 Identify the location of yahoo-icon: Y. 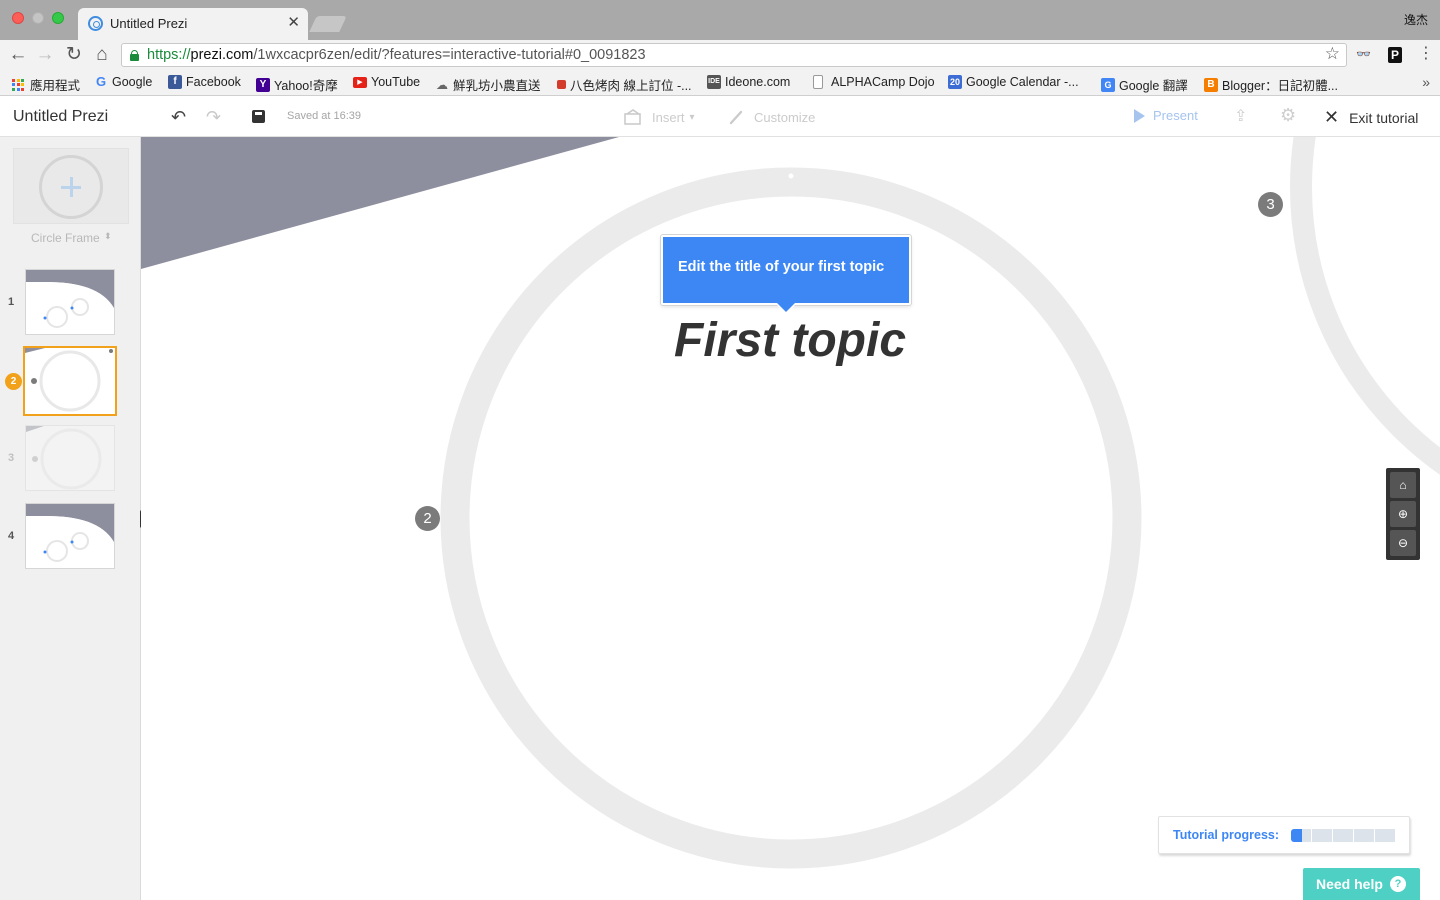
(263, 84).